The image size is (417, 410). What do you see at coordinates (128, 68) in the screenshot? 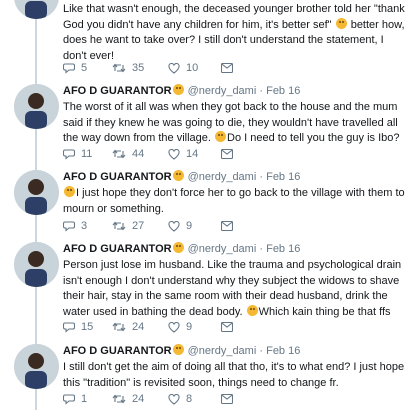
I see `retweet-button: 35` at bounding box center [128, 68].